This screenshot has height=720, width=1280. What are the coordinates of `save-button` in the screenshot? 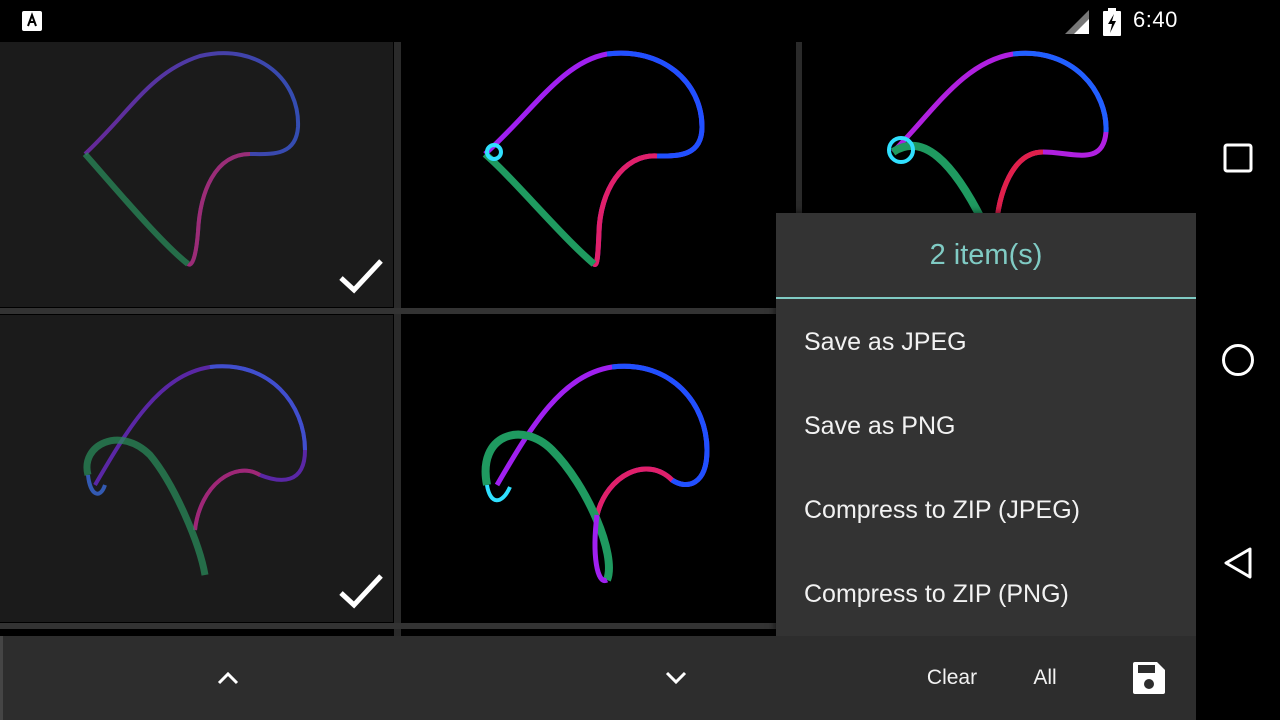 It's located at (1149, 678).